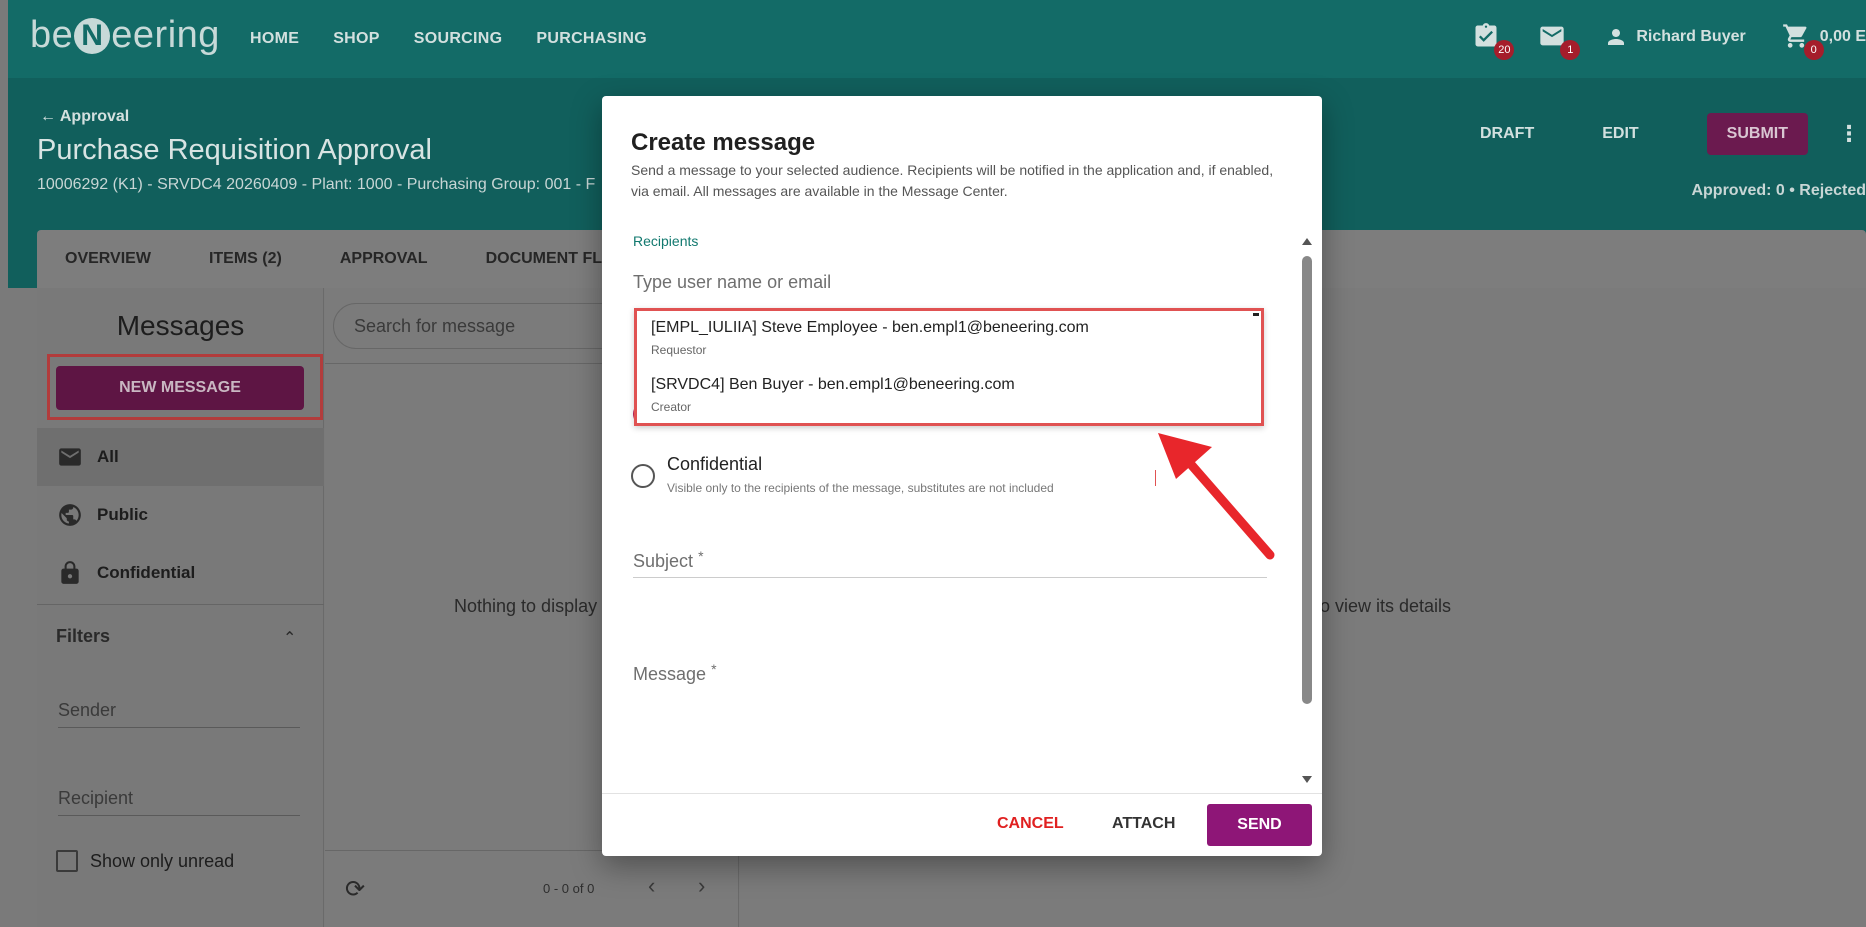 The width and height of the screenshot is (1866, 927). Describe the element at coordinates (1256, 314) in the screenshot. I see `dropdown-scrollbar` at that location.